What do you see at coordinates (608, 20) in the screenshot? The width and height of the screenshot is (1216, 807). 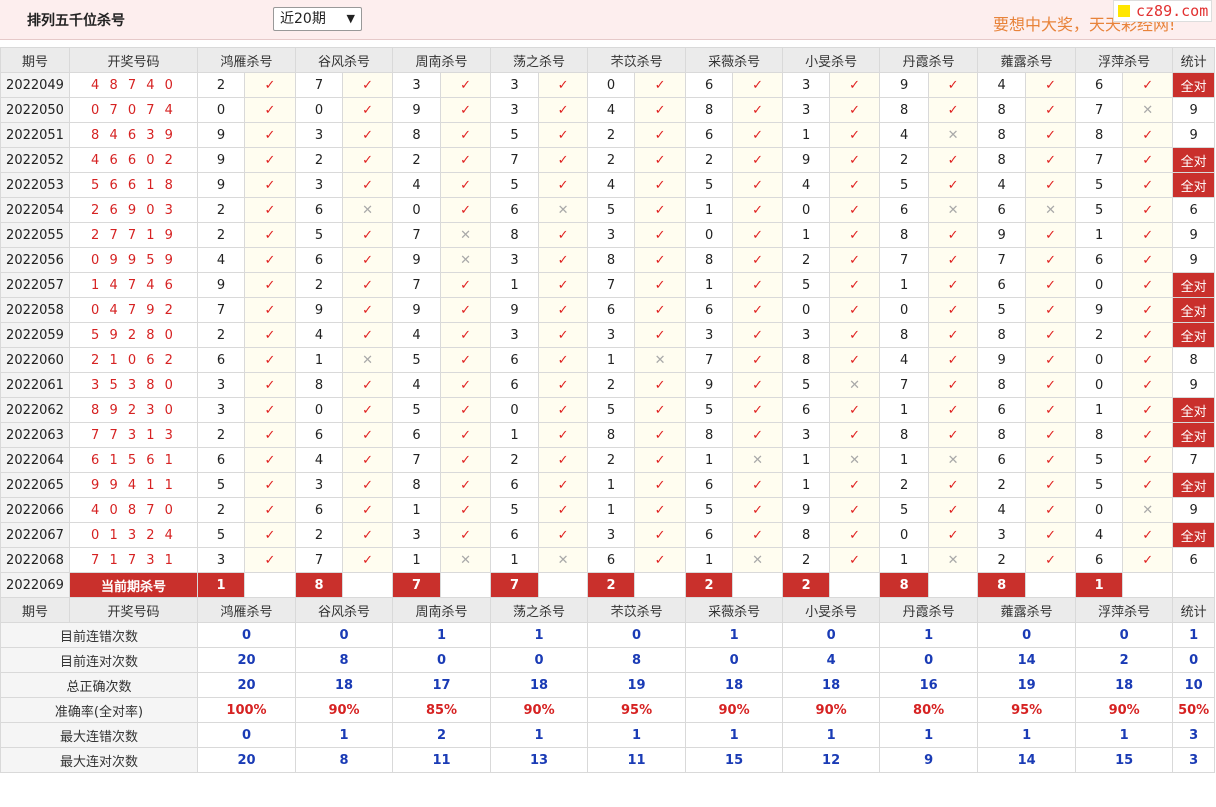 I see `top-bar: 排列五千位杀号 近20期 ▼ 要想中大奖，天天彩经网! cz89.com` at bounding box center [608, 20].